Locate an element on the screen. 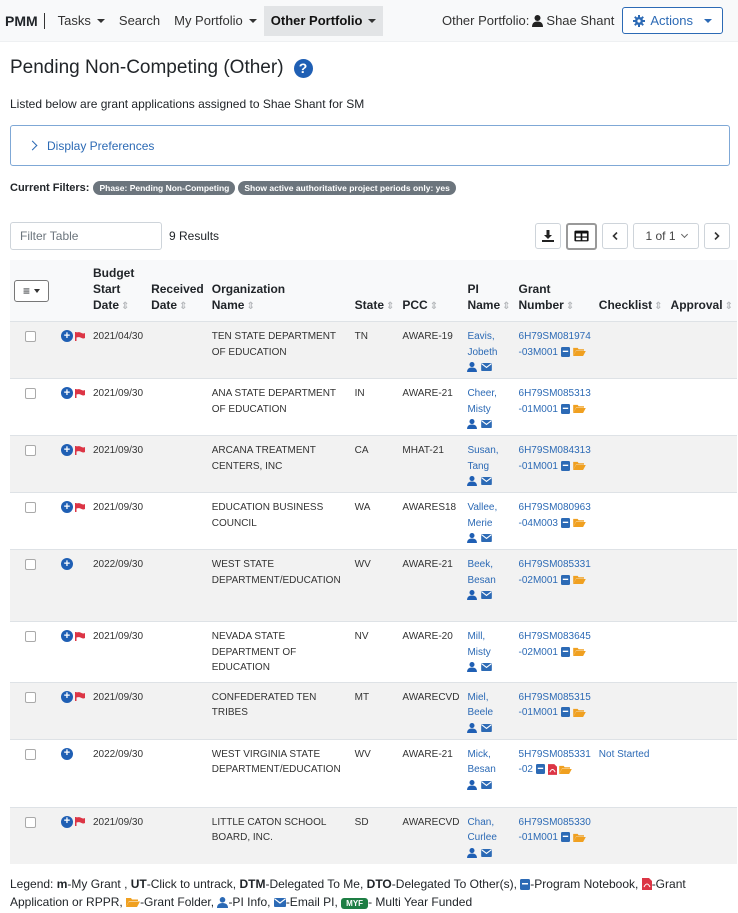 The height and width of the screenshot is (913, 738). nav-my-portfolio: My Portfolio is located at coordinates (215, 21).